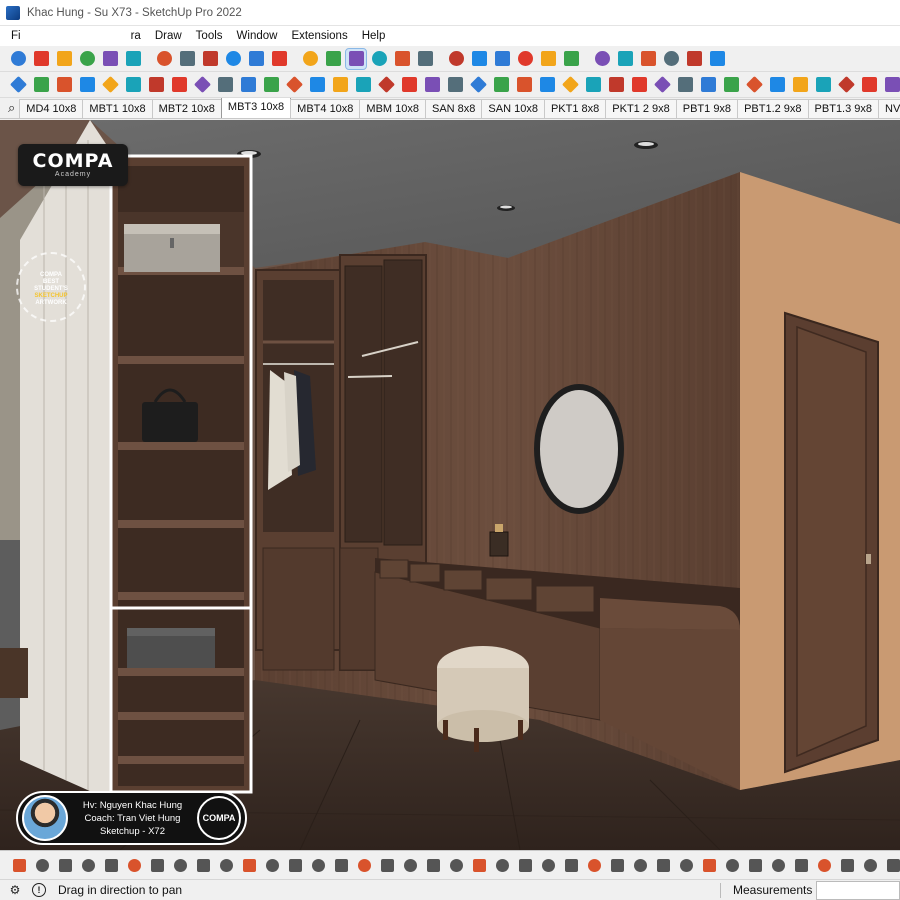  I want to click on extension-warehouse-icon, so click(456, 59).